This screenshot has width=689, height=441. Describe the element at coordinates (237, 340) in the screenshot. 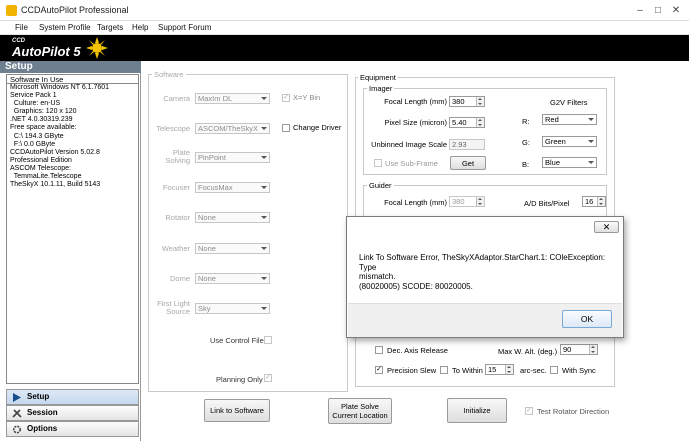

I see `use-control-file-label: Use Control File` at that location.